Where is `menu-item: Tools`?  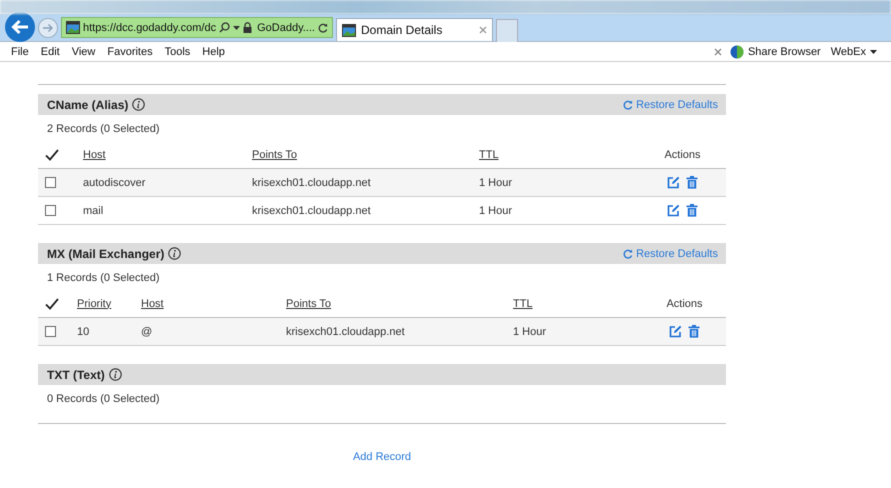 menu-item: Tools is located at coordinates (177, 52).